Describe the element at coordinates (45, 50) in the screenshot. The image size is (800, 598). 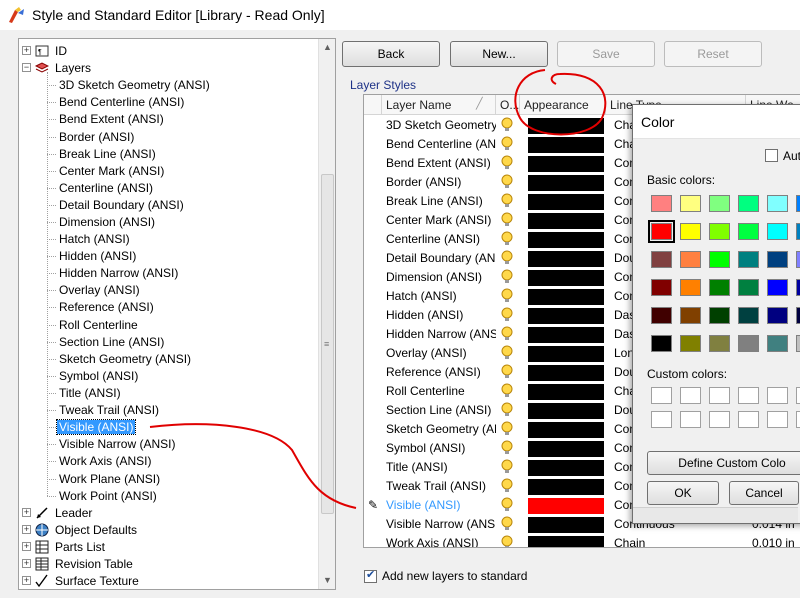
I see `tree-node-id: + ¶ ID` at that location.